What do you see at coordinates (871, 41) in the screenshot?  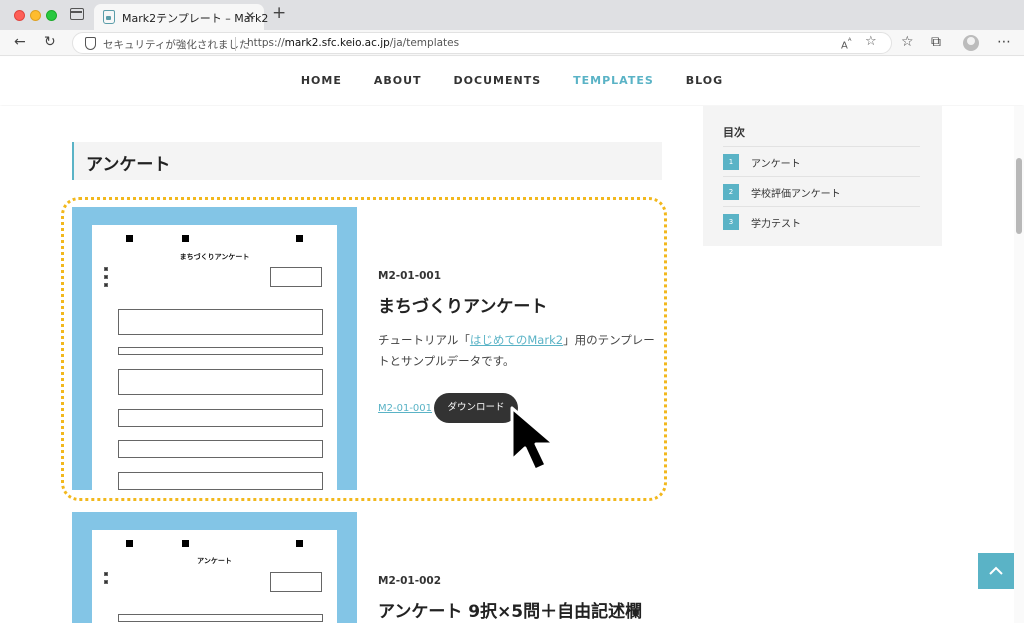 I see `add-favorite-icon: ☆` at bounding box center [871, 41].